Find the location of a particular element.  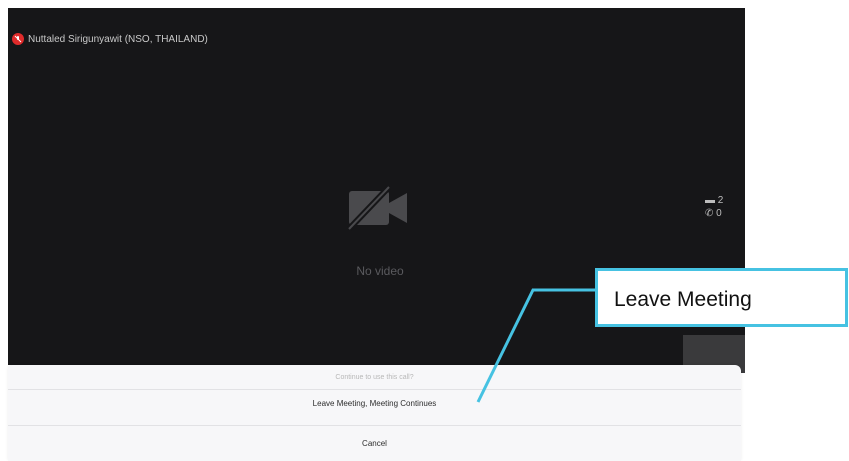

phone-count: 0 is located at coordinates (719, 213).